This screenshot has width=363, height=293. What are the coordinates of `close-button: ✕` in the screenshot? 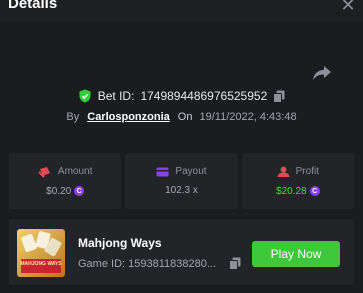 It's located at (348, 7).